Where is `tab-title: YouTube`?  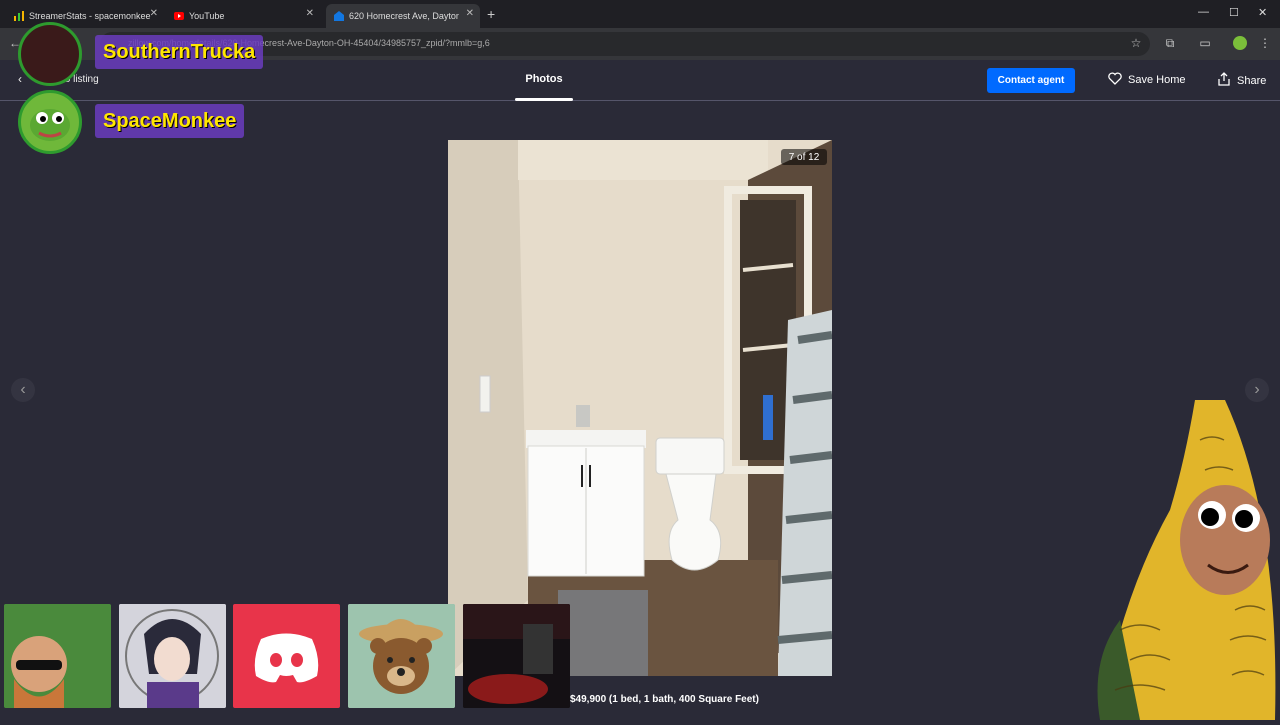 tab-title: YouTube is located at coordinates (207, 16).